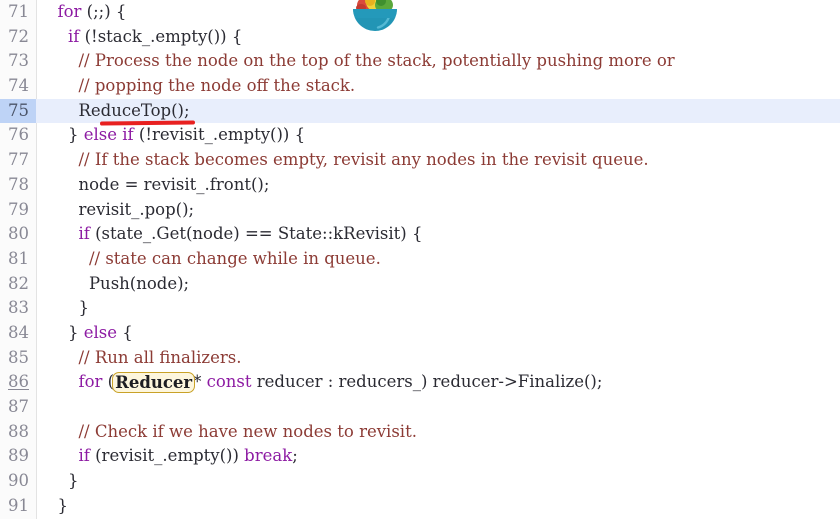  I want to click on line-number: 78, so click(18, 185).